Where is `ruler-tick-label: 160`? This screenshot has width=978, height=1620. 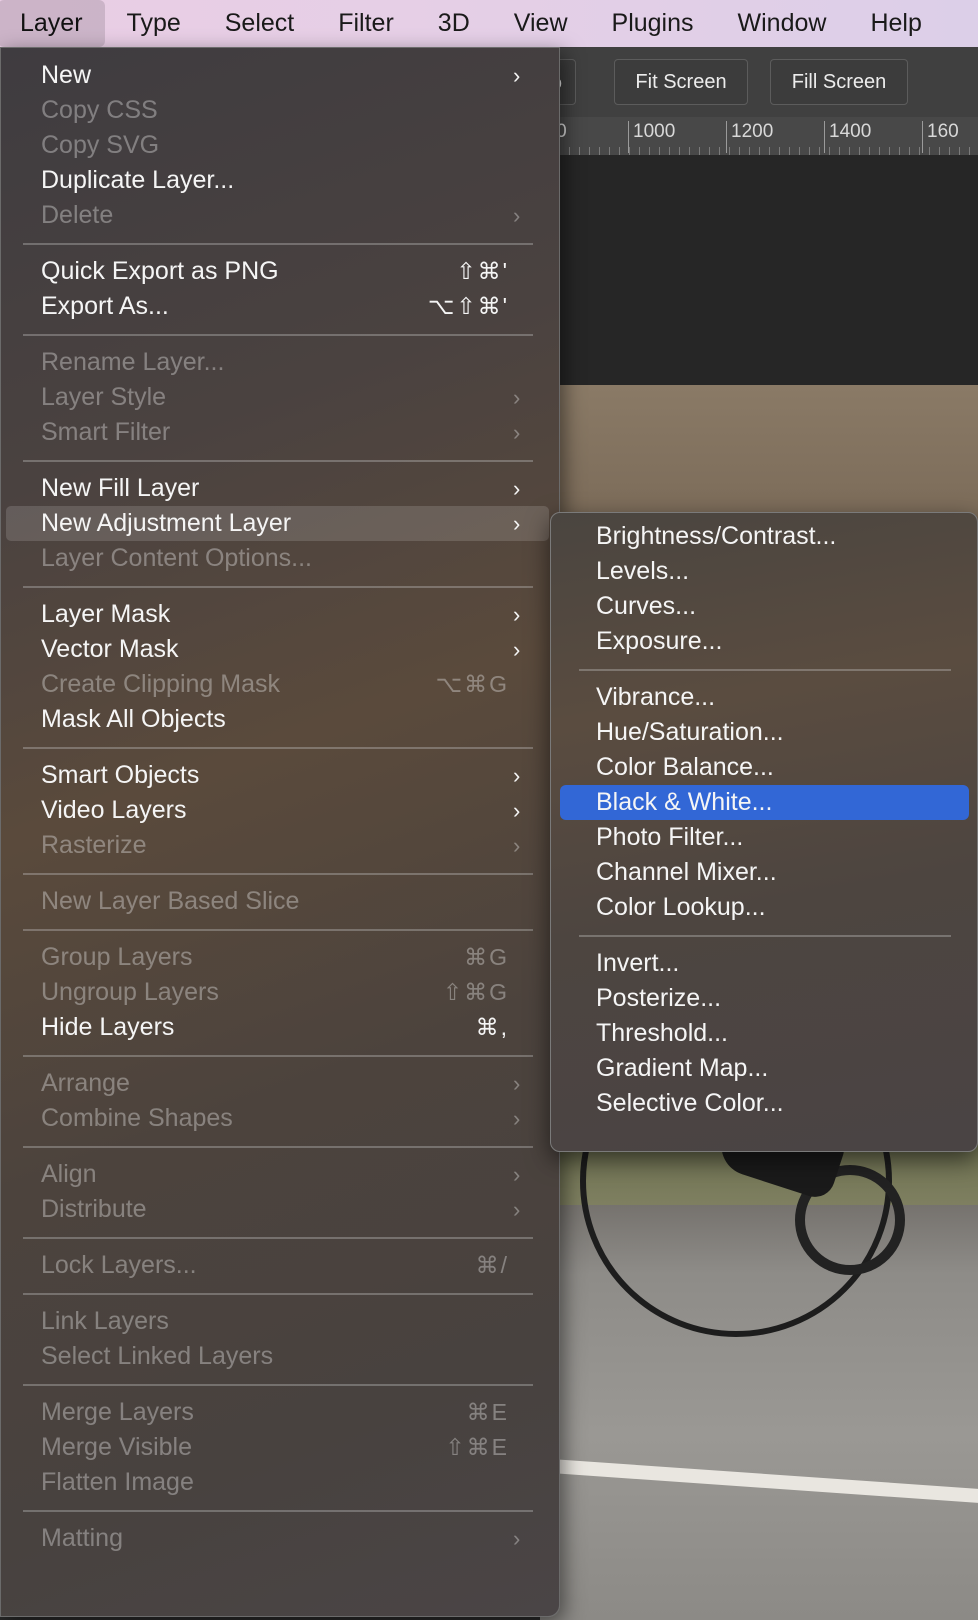 ruler-tick-label: 160 is located at coordinates (940, 137).